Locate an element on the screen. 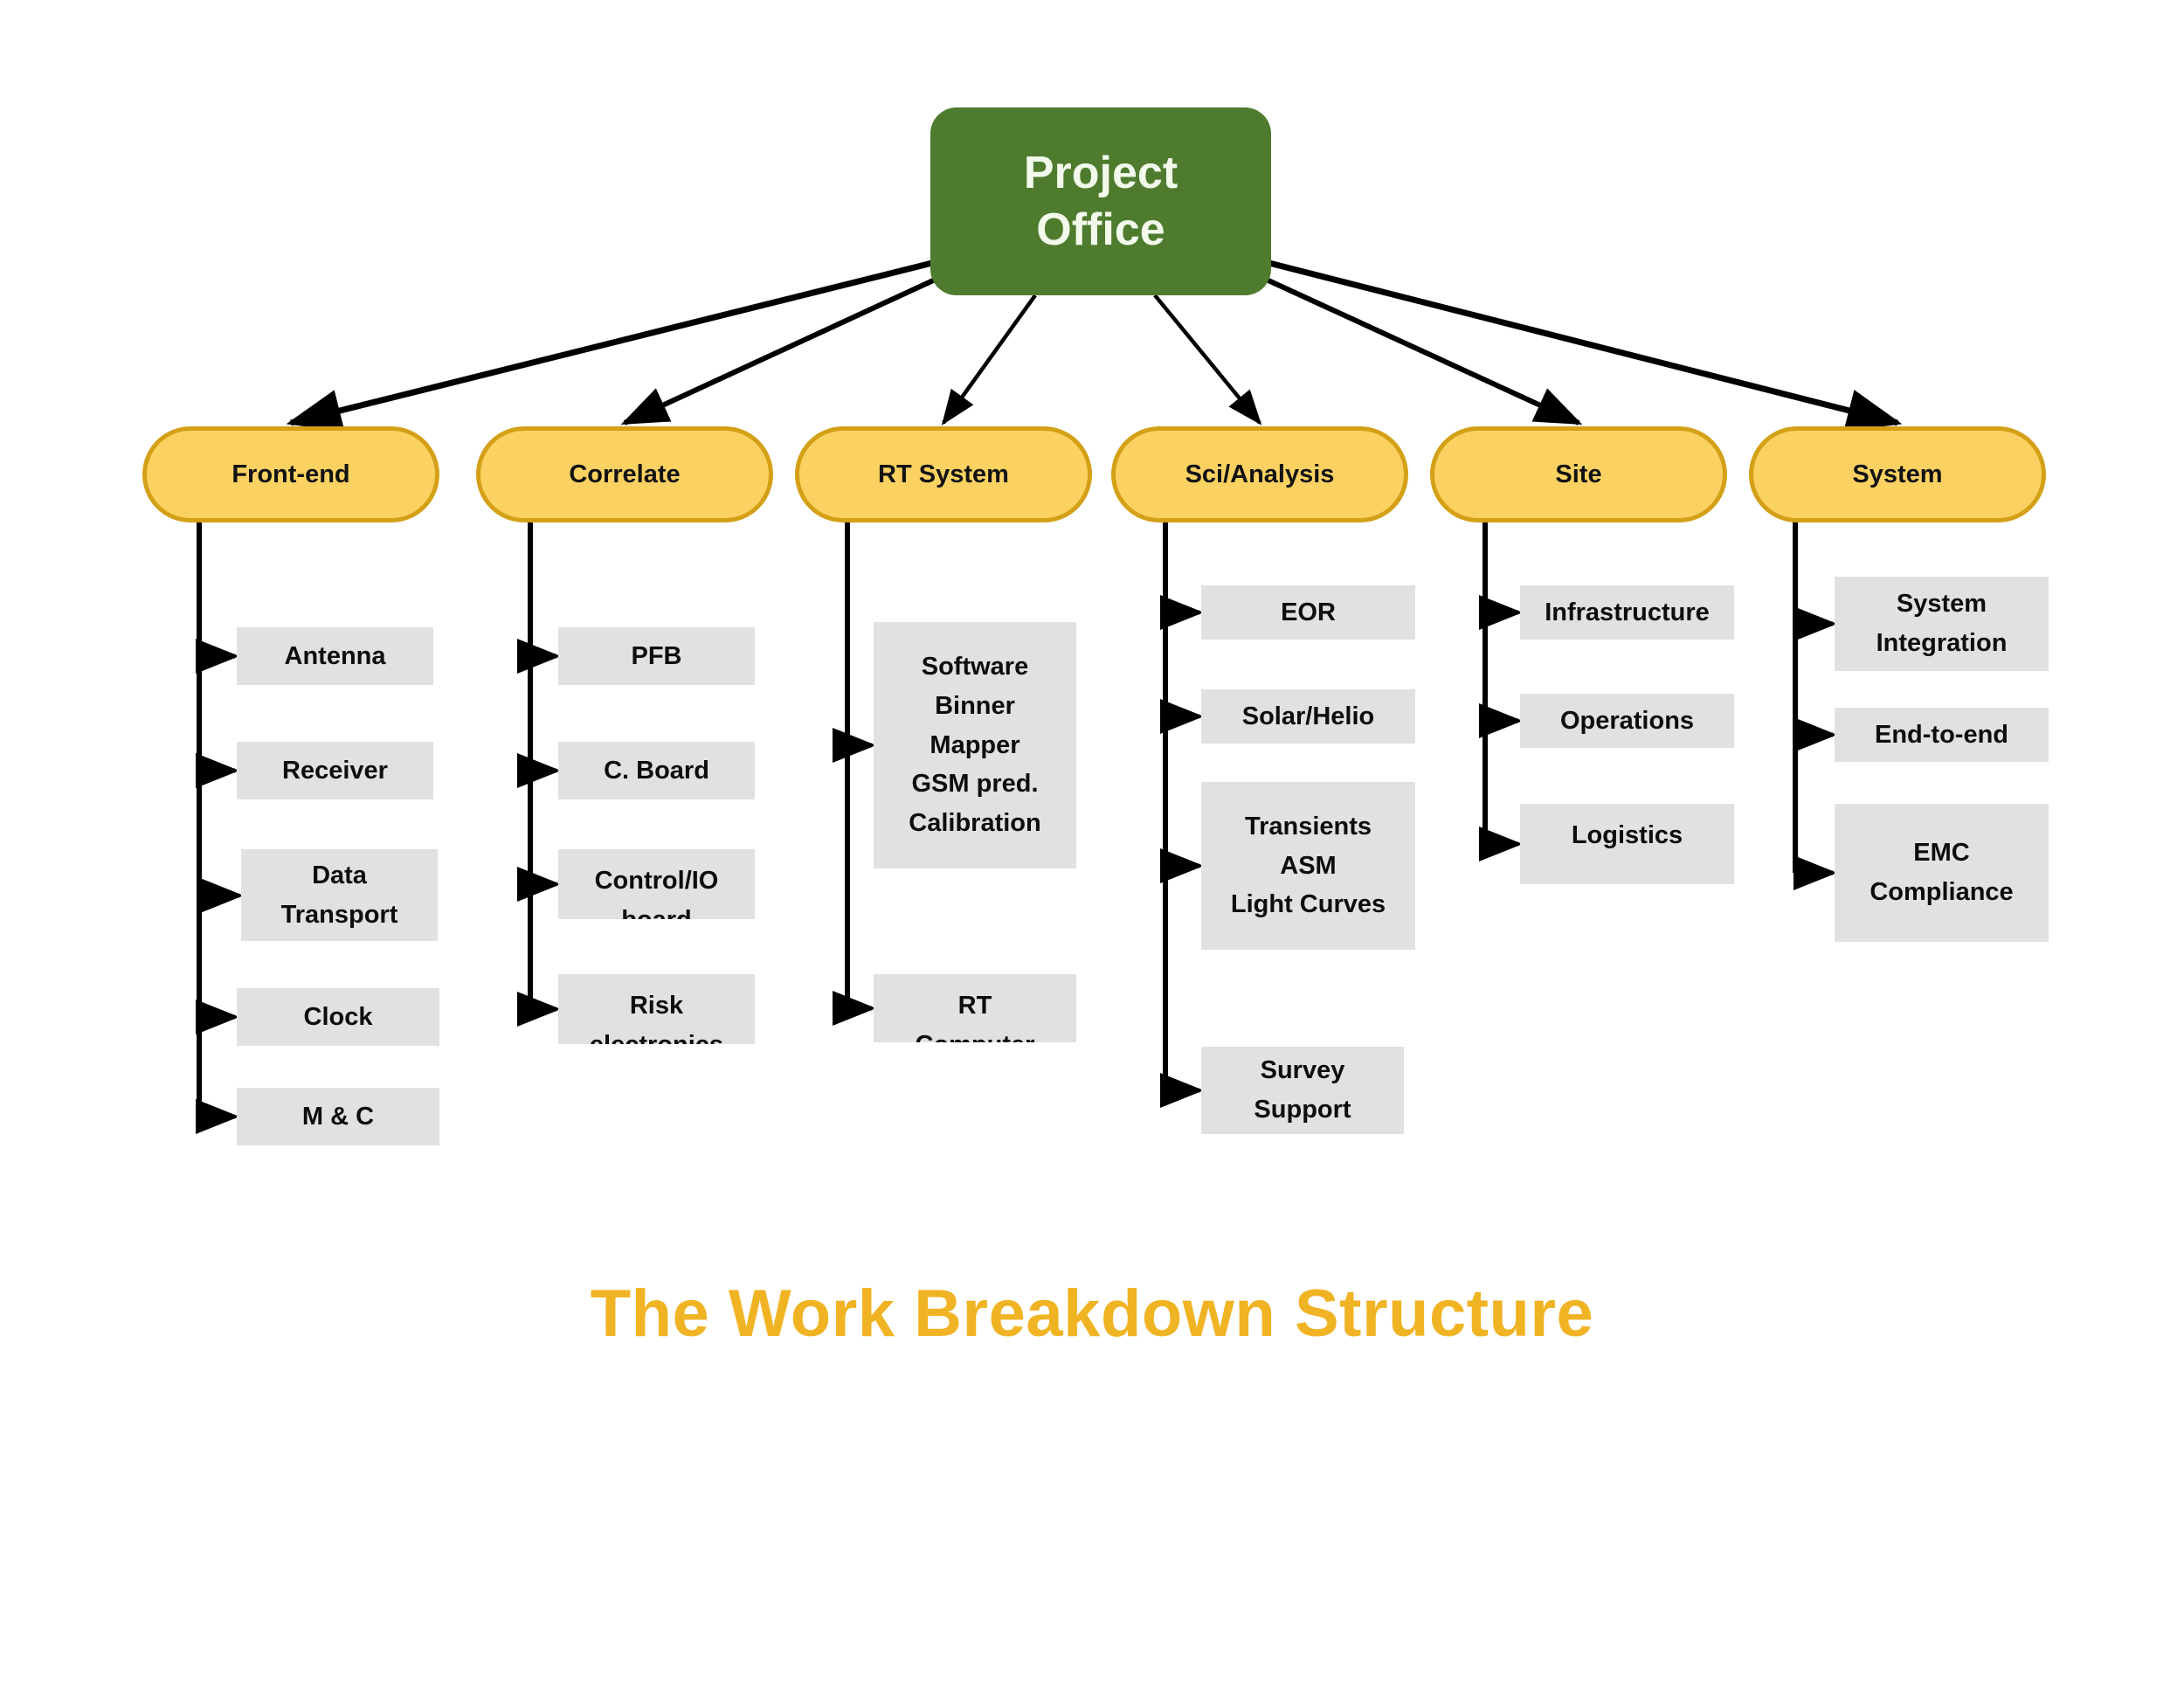 Image resolution: width=2184 pixels, height=1688 pixels. leaf-node-line: RT is located at coordinates (975, 1006).